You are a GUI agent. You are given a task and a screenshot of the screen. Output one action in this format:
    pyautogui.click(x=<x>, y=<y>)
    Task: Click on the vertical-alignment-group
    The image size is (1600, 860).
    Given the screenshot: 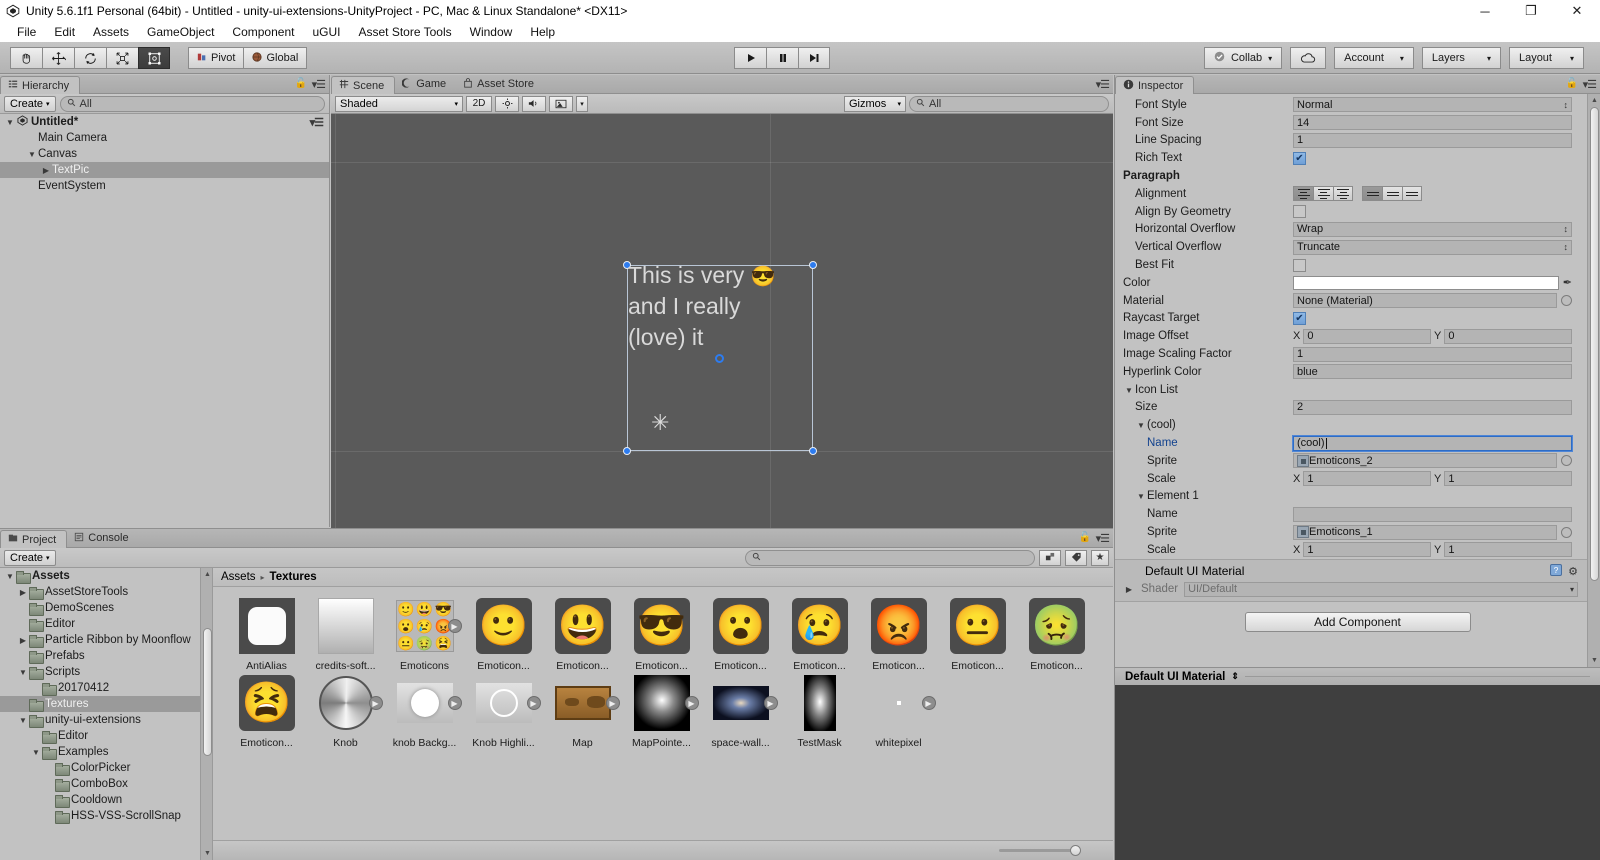 What is the action you would take?
    pyautogui.click(x=1392, y=194)
    